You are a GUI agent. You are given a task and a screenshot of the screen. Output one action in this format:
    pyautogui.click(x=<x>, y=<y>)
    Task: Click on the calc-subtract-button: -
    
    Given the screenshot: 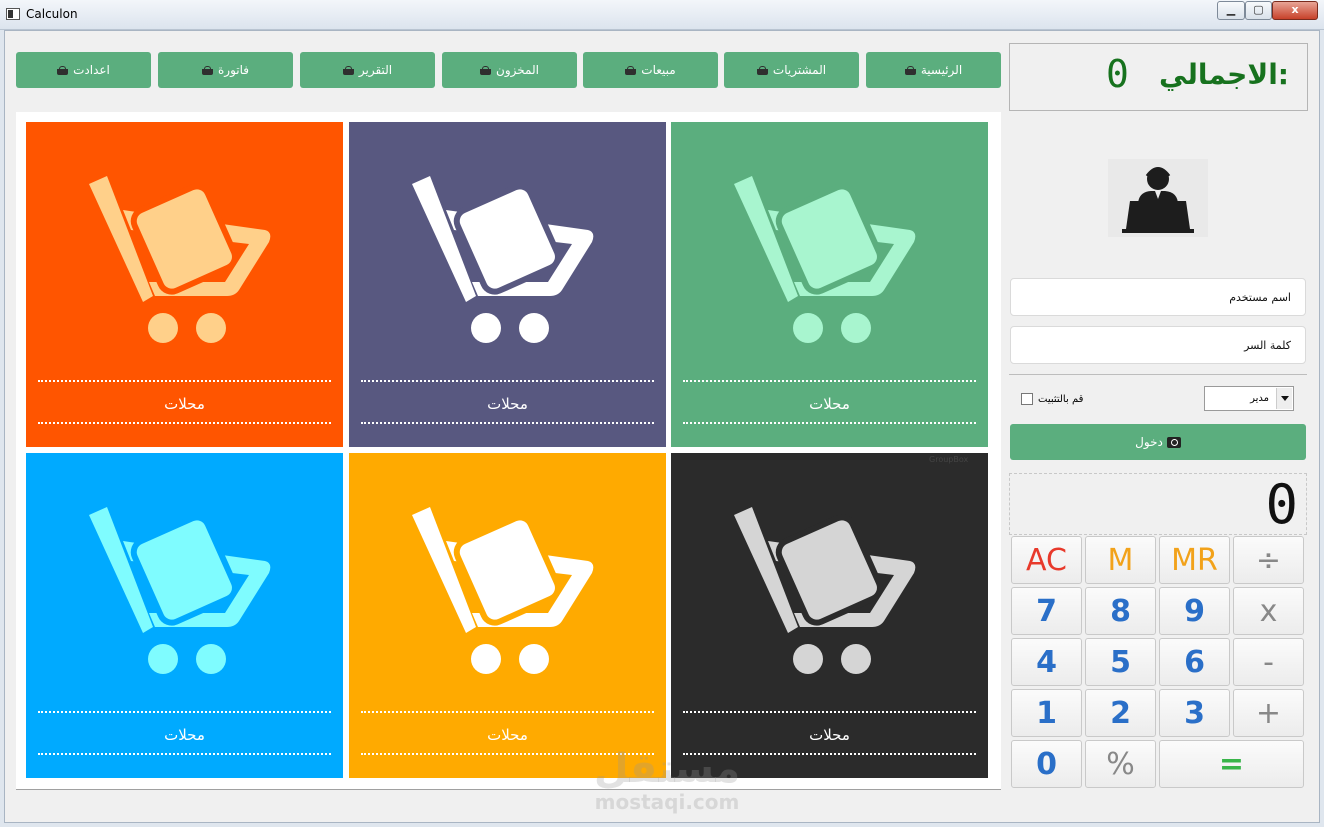 What is the action you would take?
    pyautogui.click(x=1268, y=662)
    